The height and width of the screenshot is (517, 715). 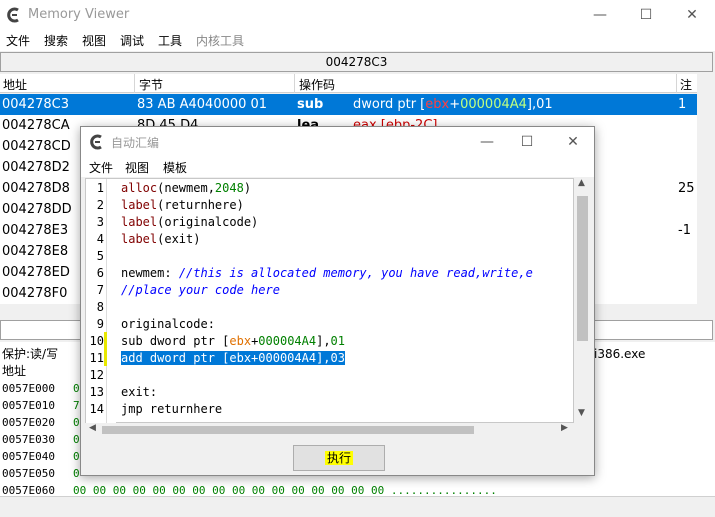 I want to click on code-label: exit:, so click(x=139, y=392).